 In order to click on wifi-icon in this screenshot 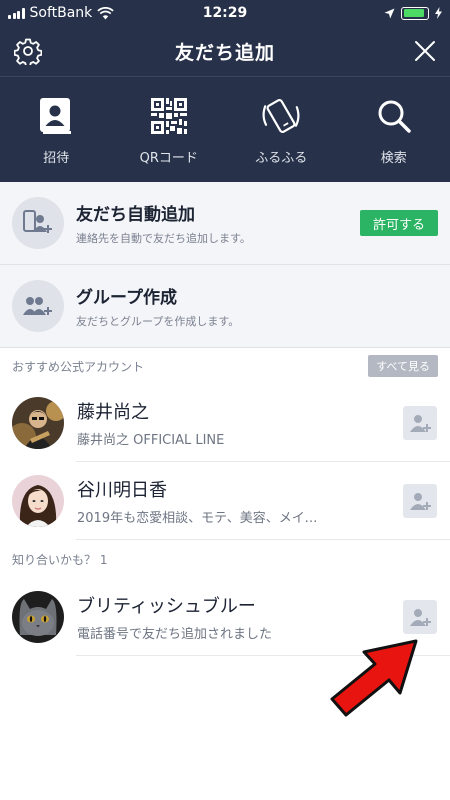, I will do `click(106, 12)`.